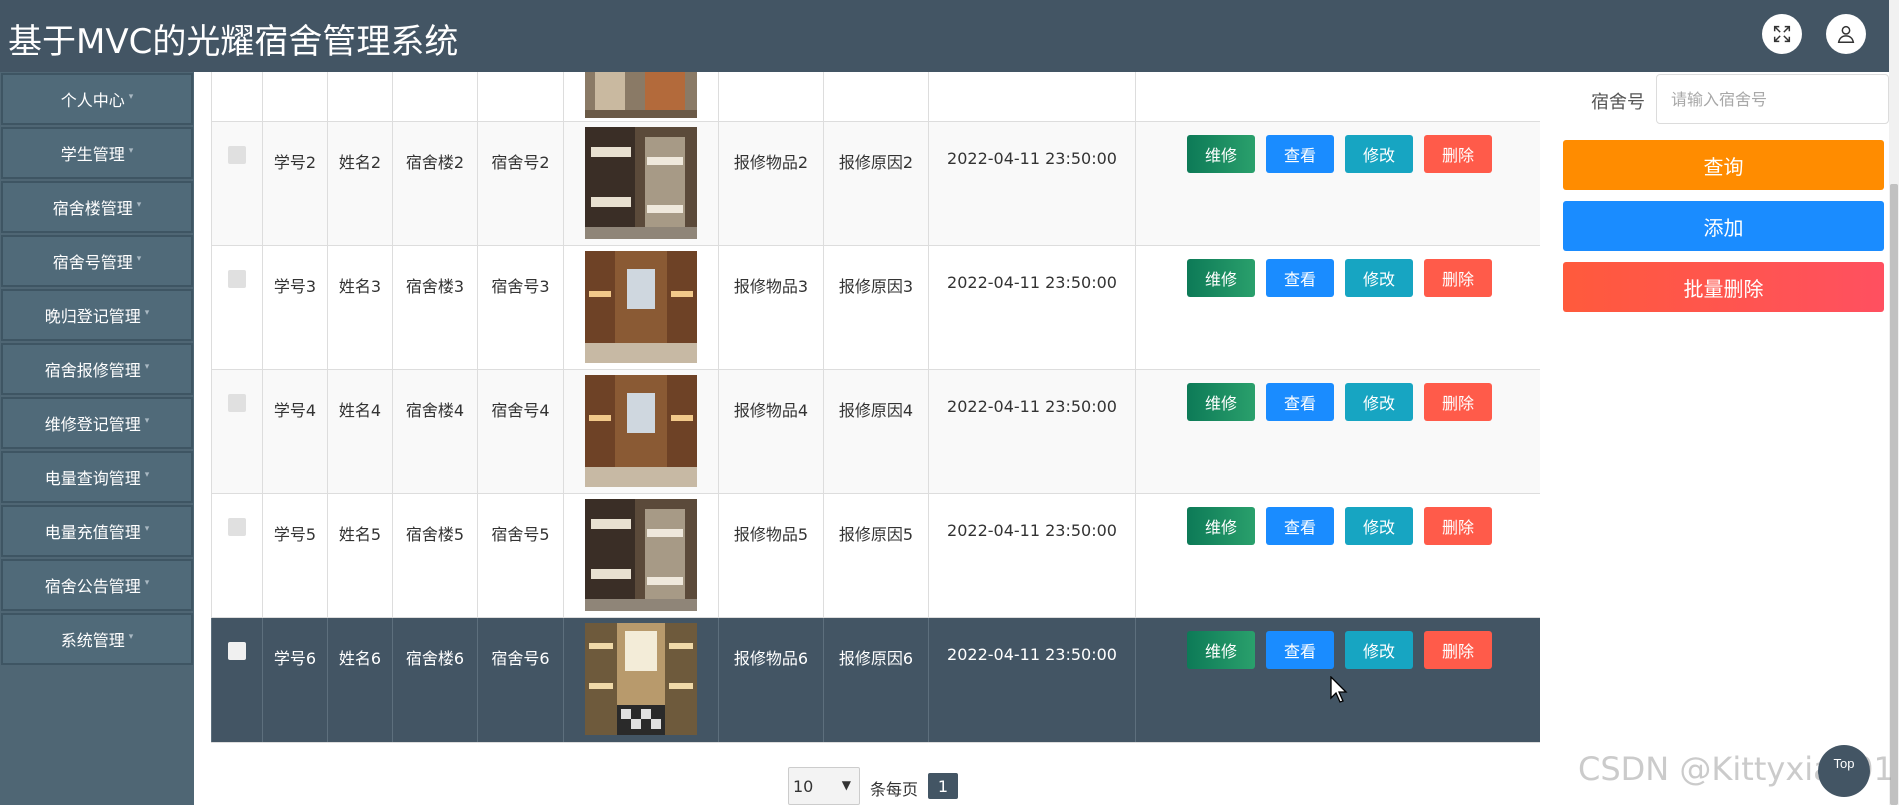 The width and height of the screenshot is (1899, 805). What do you see at coordinates (894, 789) in the screenshot?
I see `per-page-label: 条每页` at bounding box center [894, 789].